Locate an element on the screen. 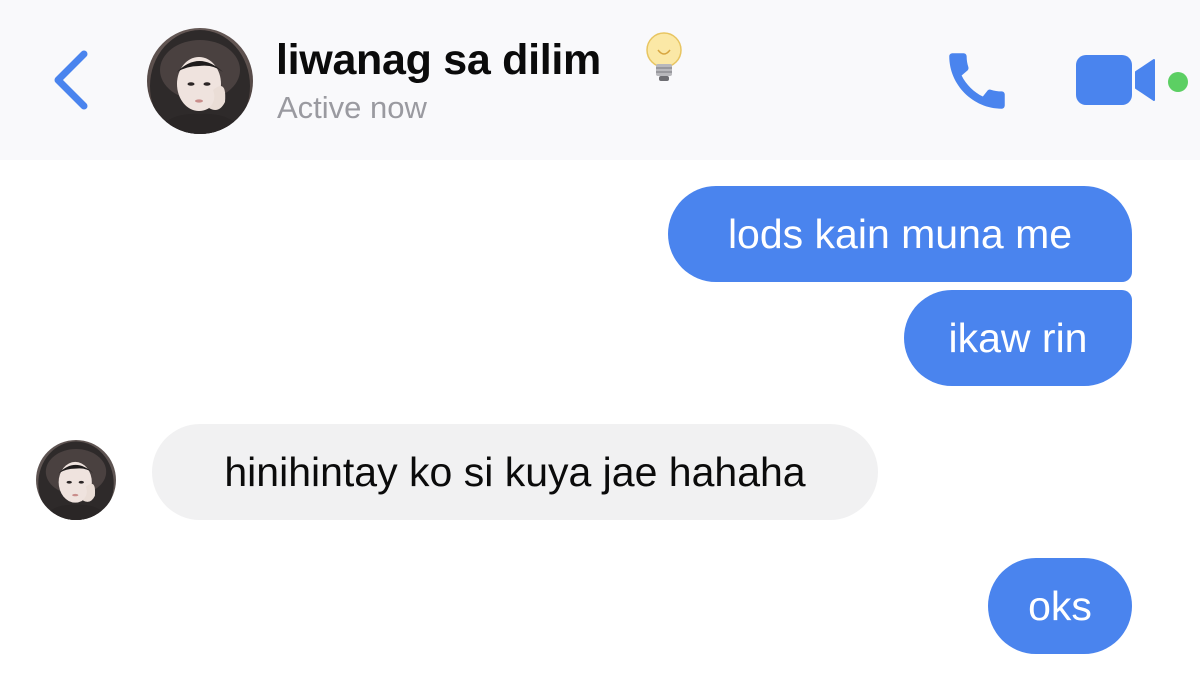 The width and height of the screenshot is (1200, 677). message-bubble-incoming: hinihintay ko si kuya jae hahaha is located at coordinates (515, 472).